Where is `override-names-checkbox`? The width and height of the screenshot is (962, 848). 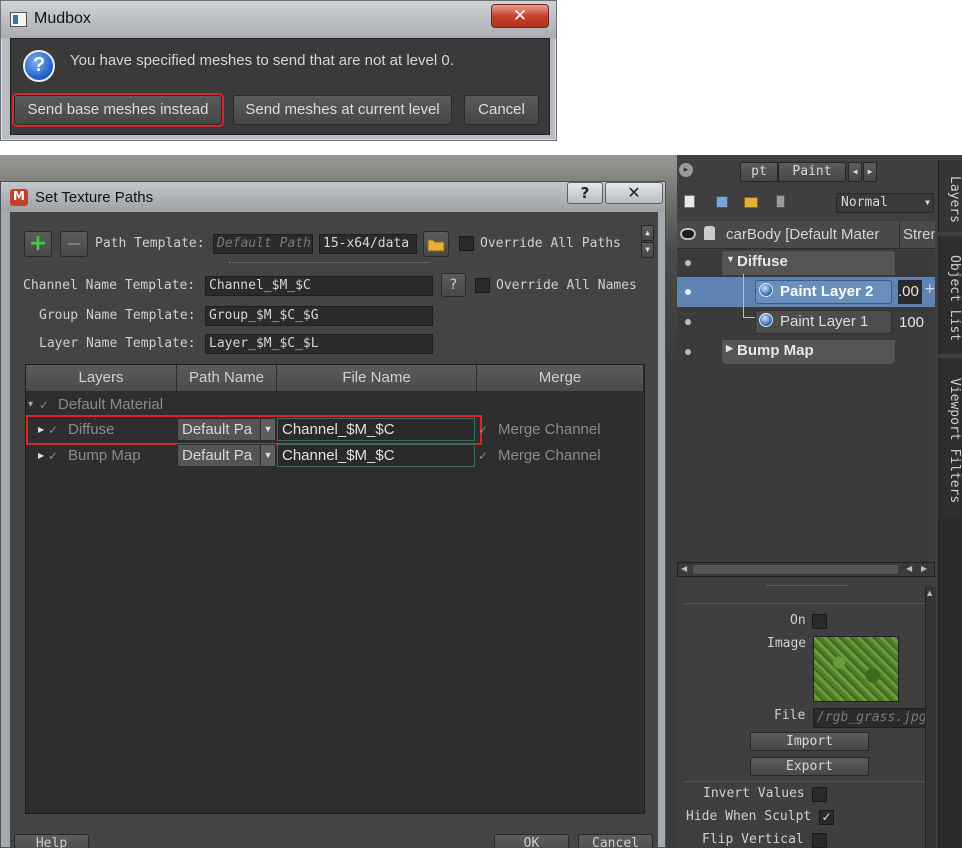
override-names-checkbox is located at coordinates (482, 285).